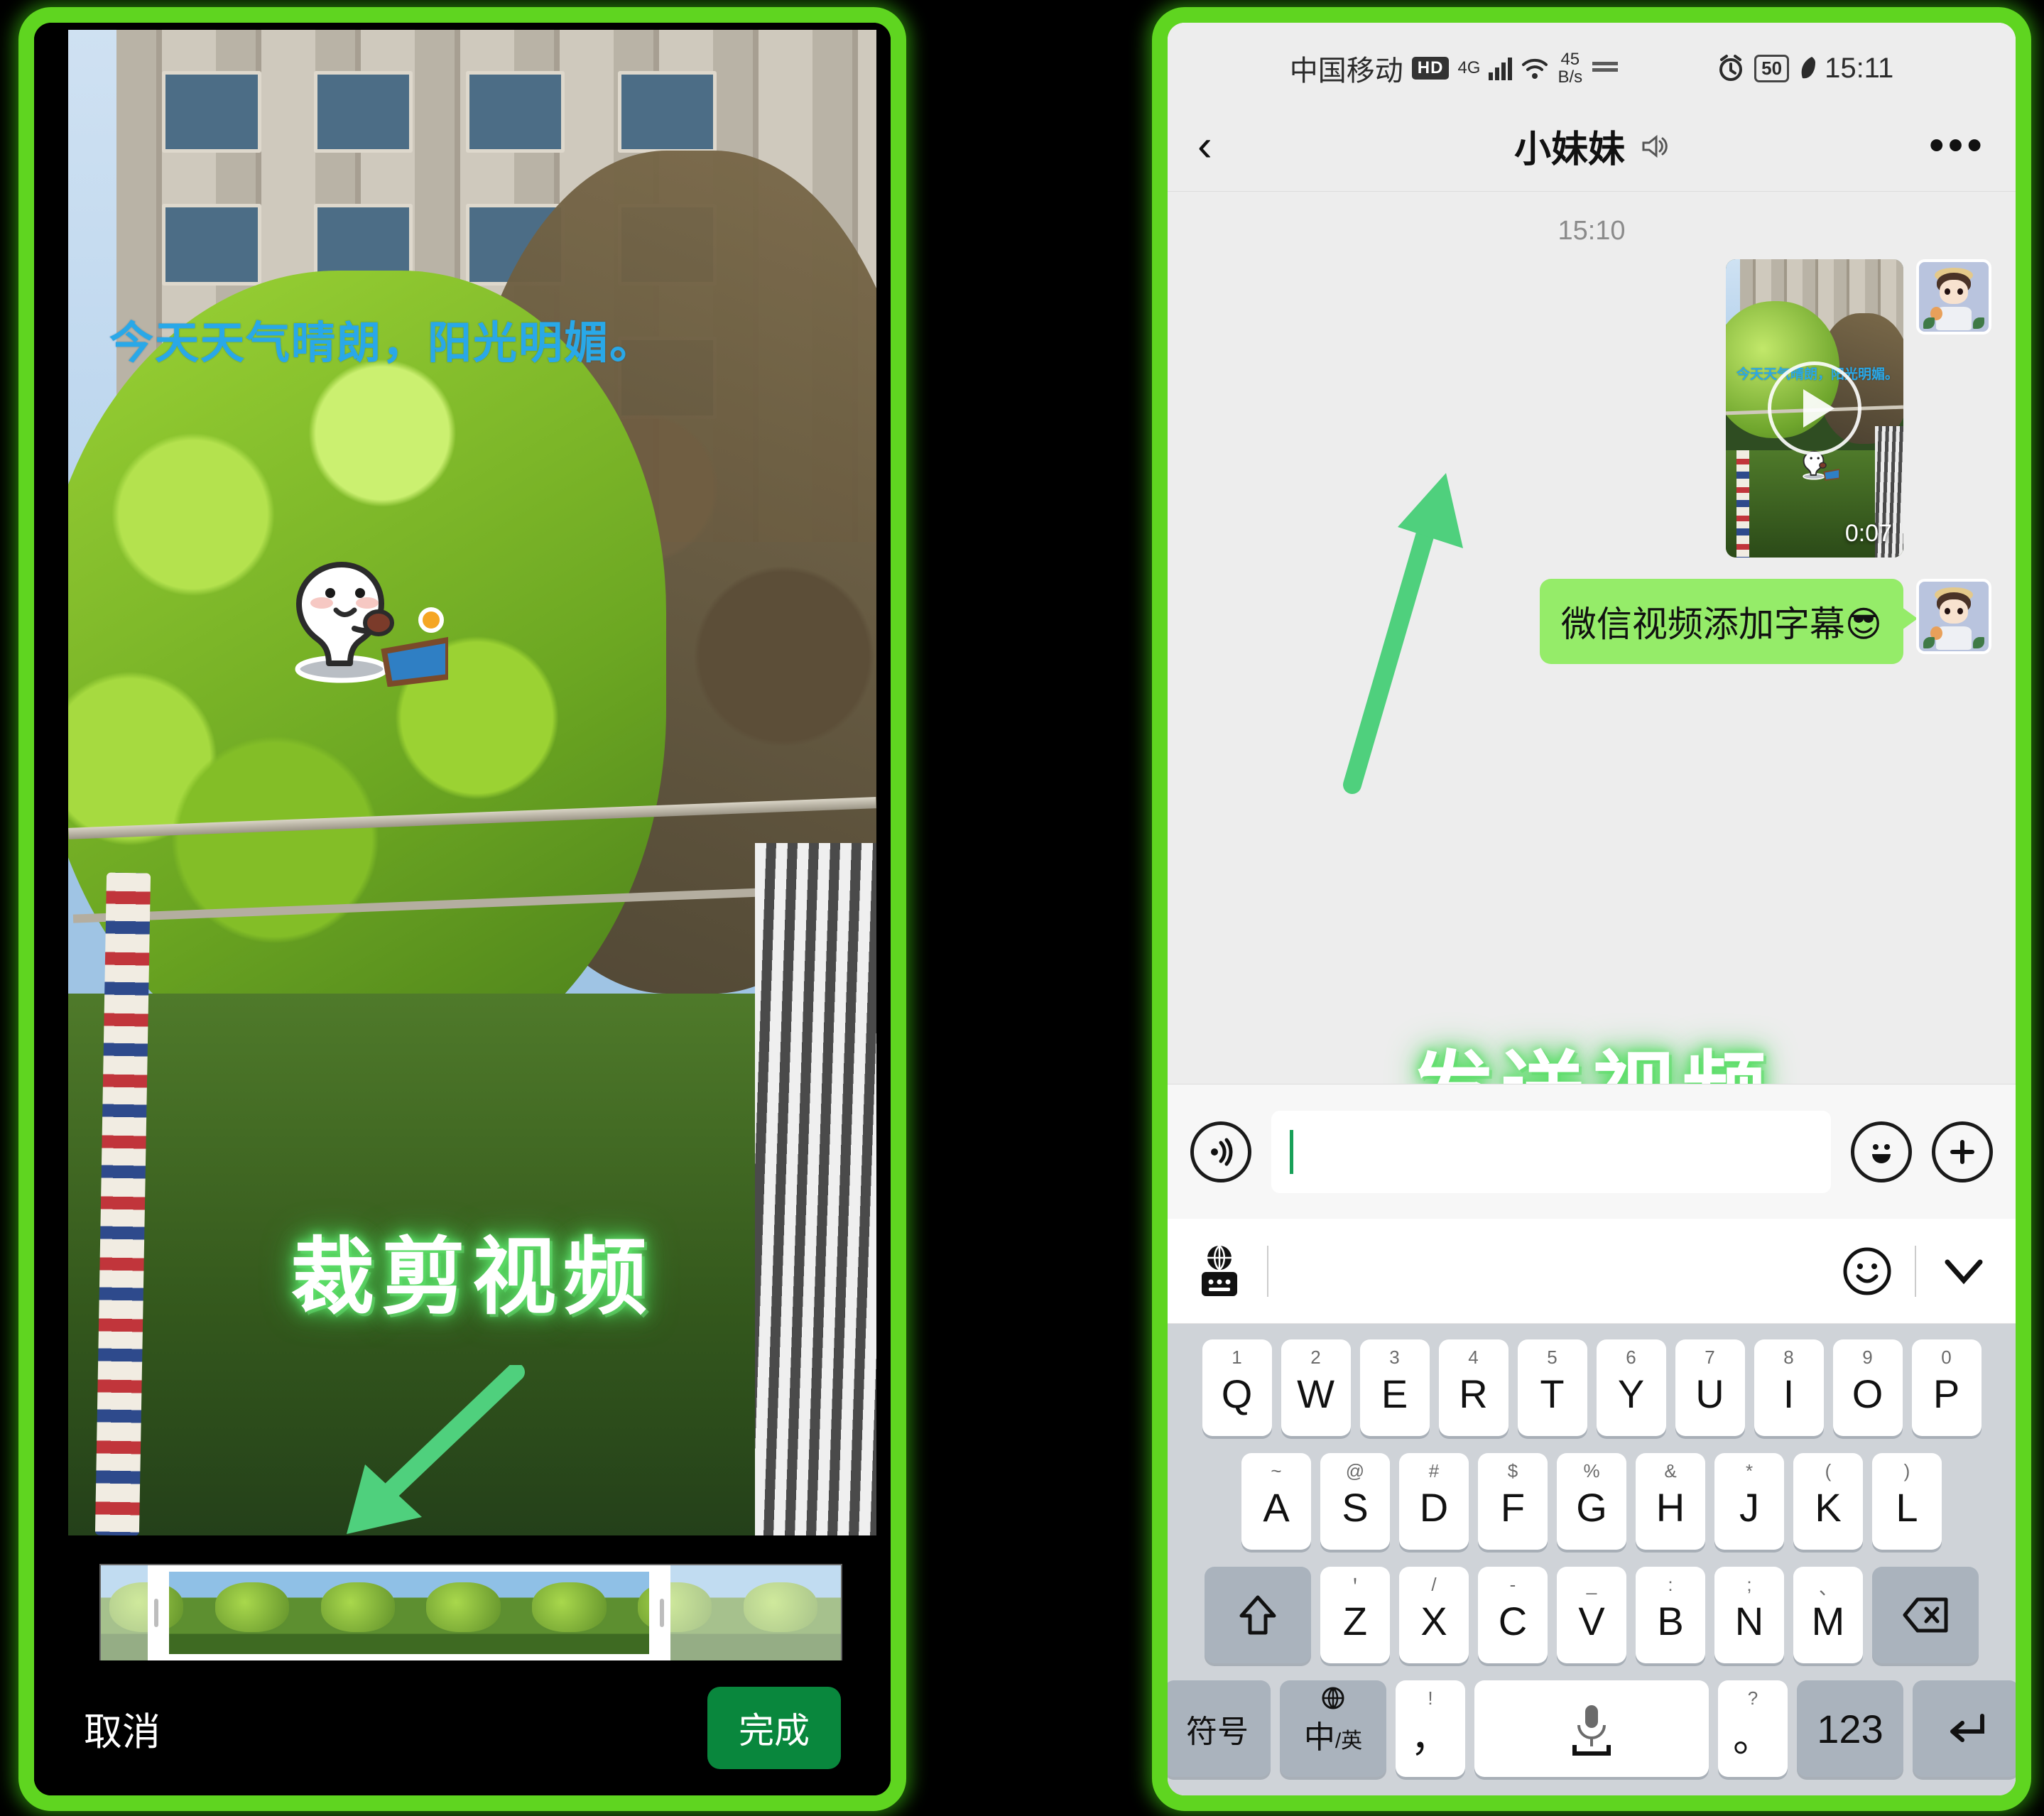 The image size is (2044, 1816). I want to click on language-toggle-key: 中/英, so click(1333, 1728).